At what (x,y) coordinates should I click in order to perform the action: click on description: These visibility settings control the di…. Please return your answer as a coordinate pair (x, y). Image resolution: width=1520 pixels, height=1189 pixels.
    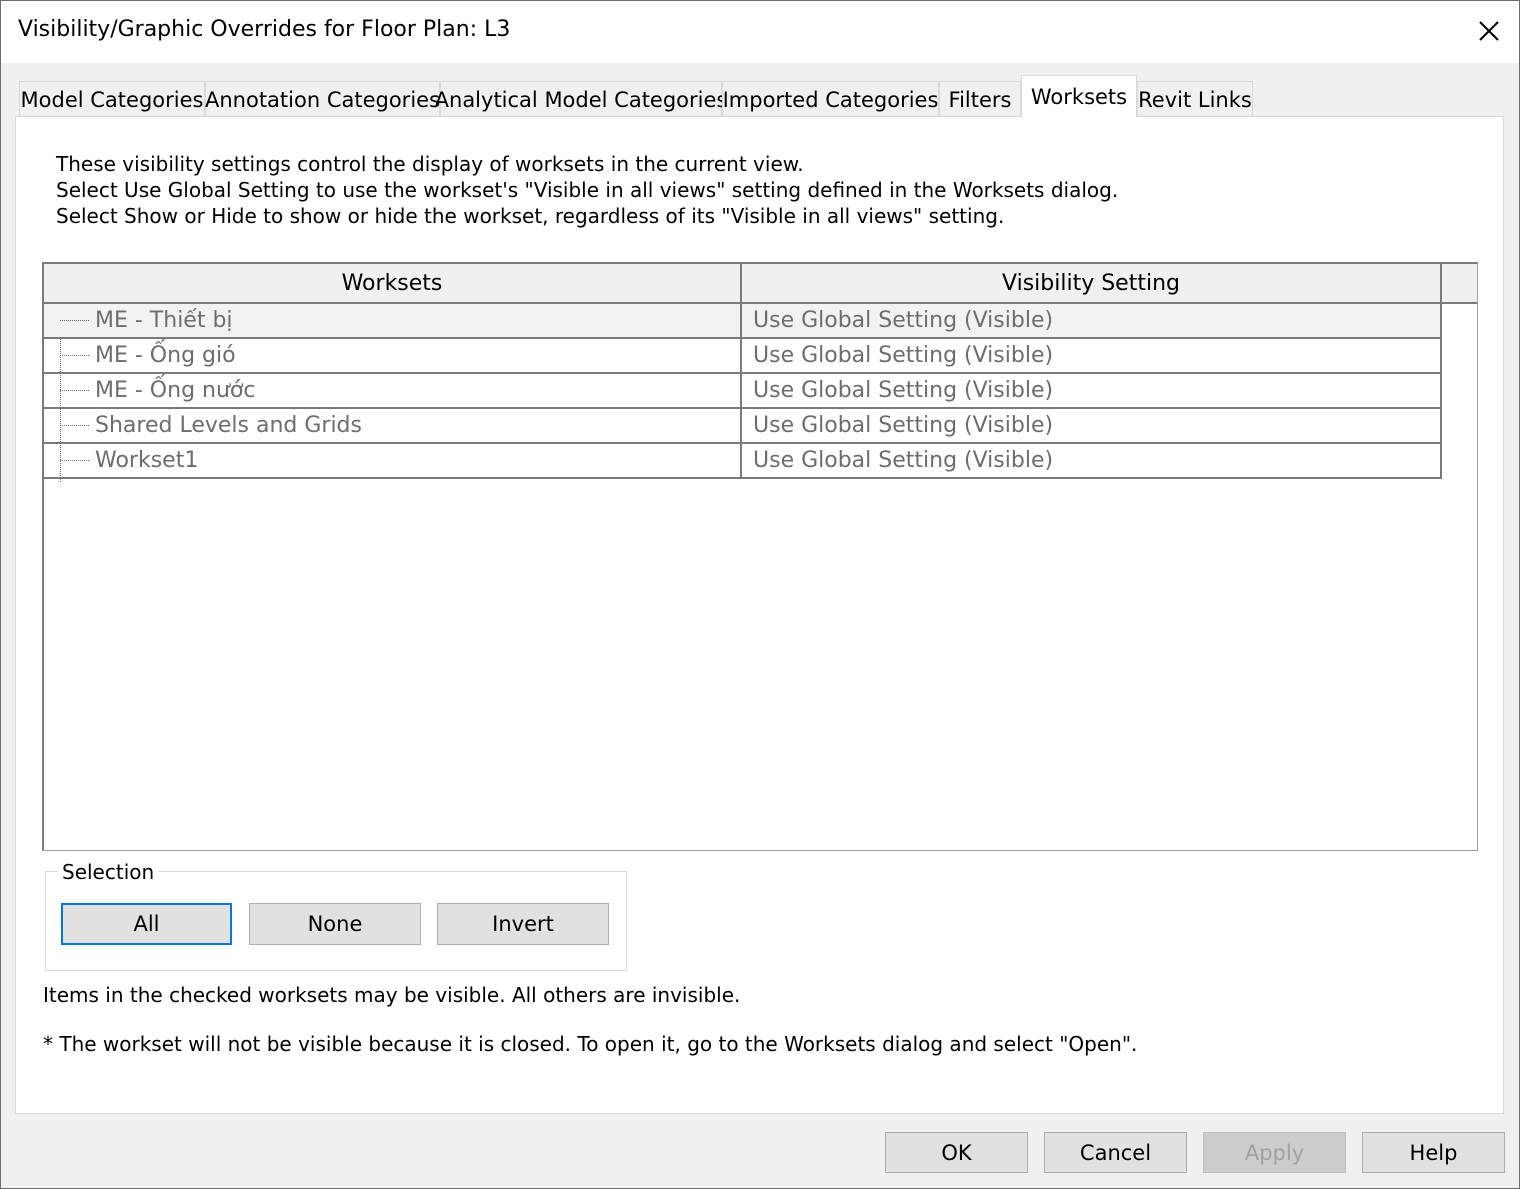
    Looking at the image, I should click on (587, 190).